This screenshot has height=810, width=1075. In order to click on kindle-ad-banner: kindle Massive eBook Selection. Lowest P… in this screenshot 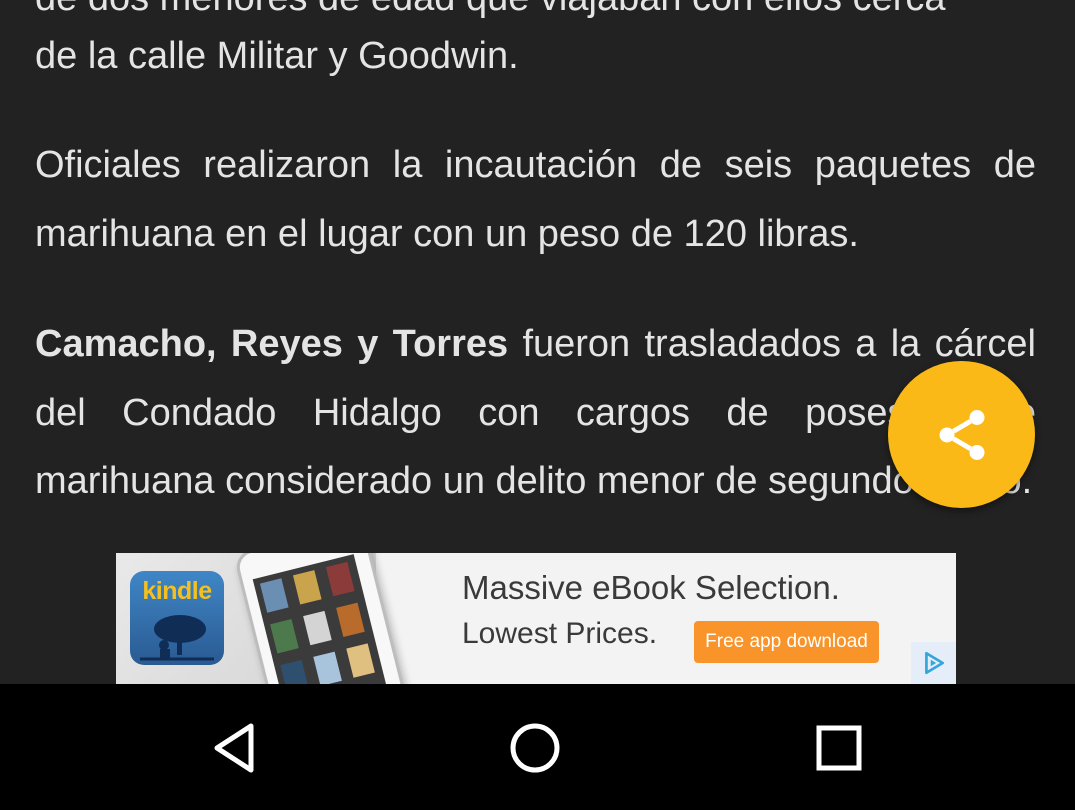, I will do `click(536, 618)`.